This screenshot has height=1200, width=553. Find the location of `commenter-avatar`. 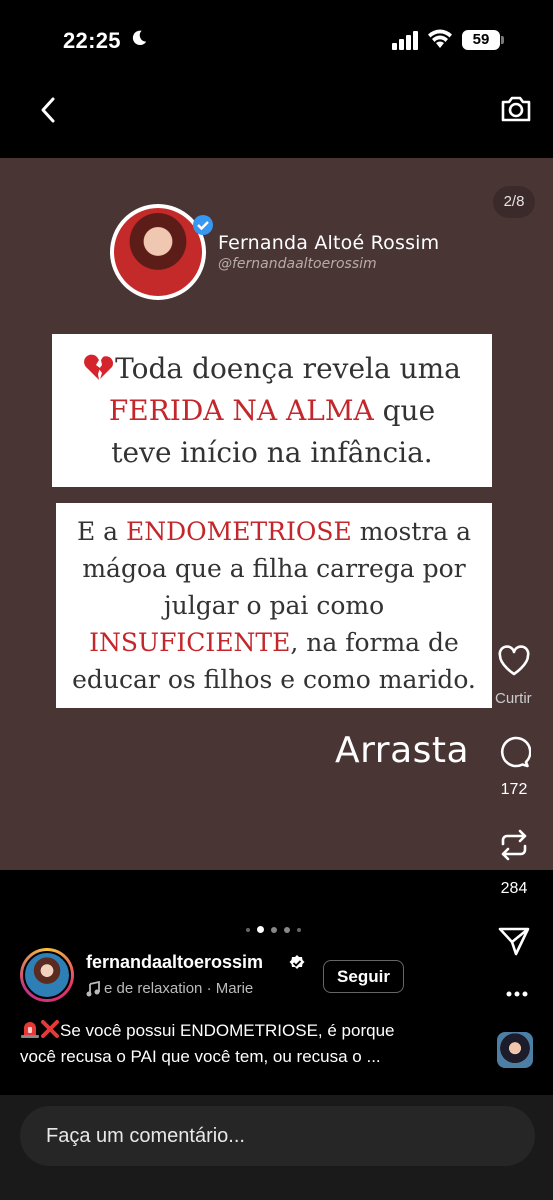

commenter-avatar is located at coordinates (515, 1050).